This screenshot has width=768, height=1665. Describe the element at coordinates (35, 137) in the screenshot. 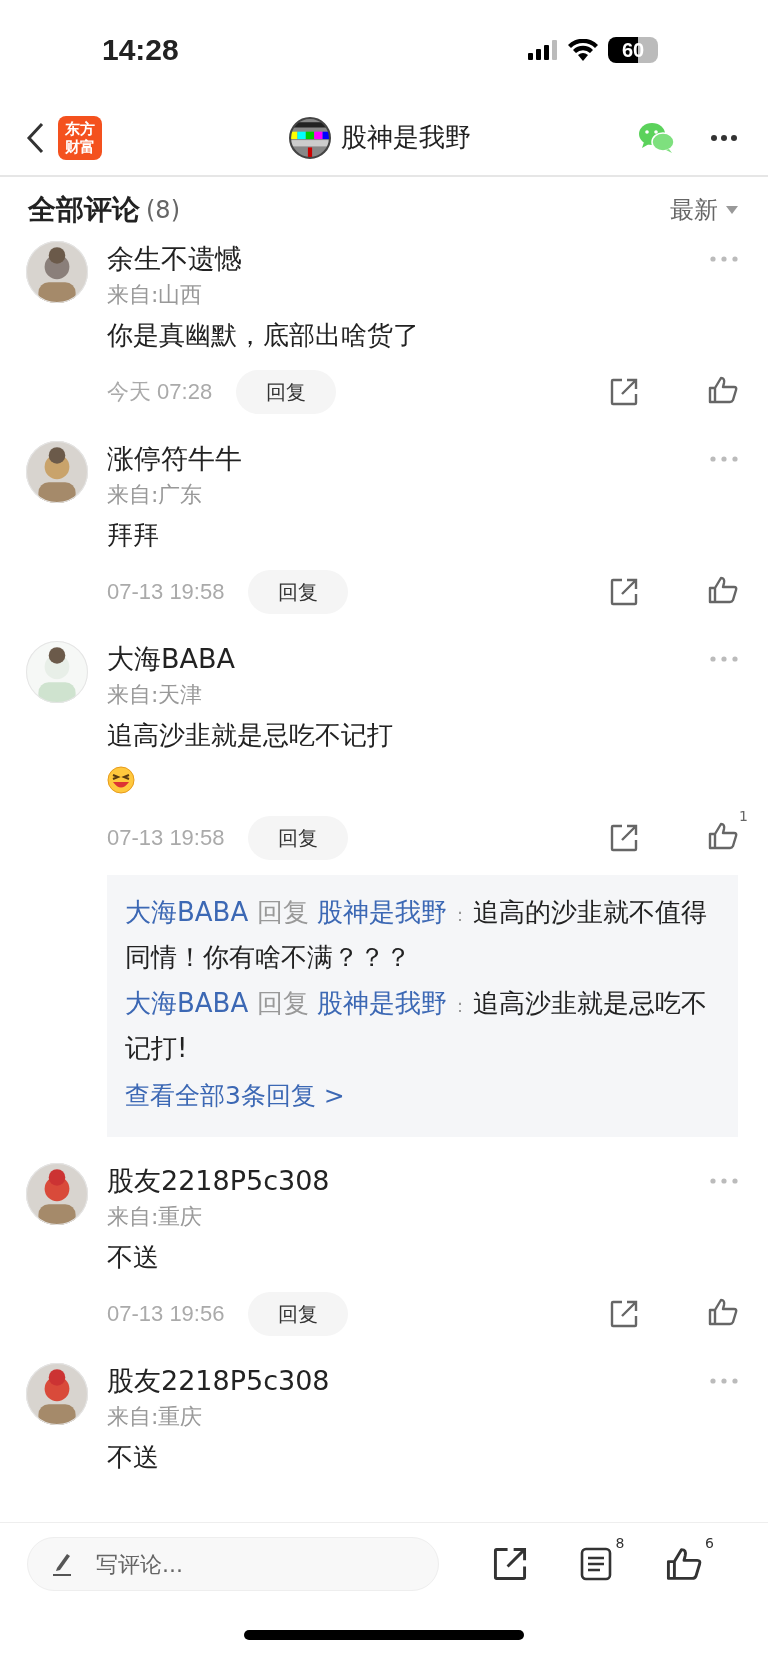

I see `back-icon` at that location.